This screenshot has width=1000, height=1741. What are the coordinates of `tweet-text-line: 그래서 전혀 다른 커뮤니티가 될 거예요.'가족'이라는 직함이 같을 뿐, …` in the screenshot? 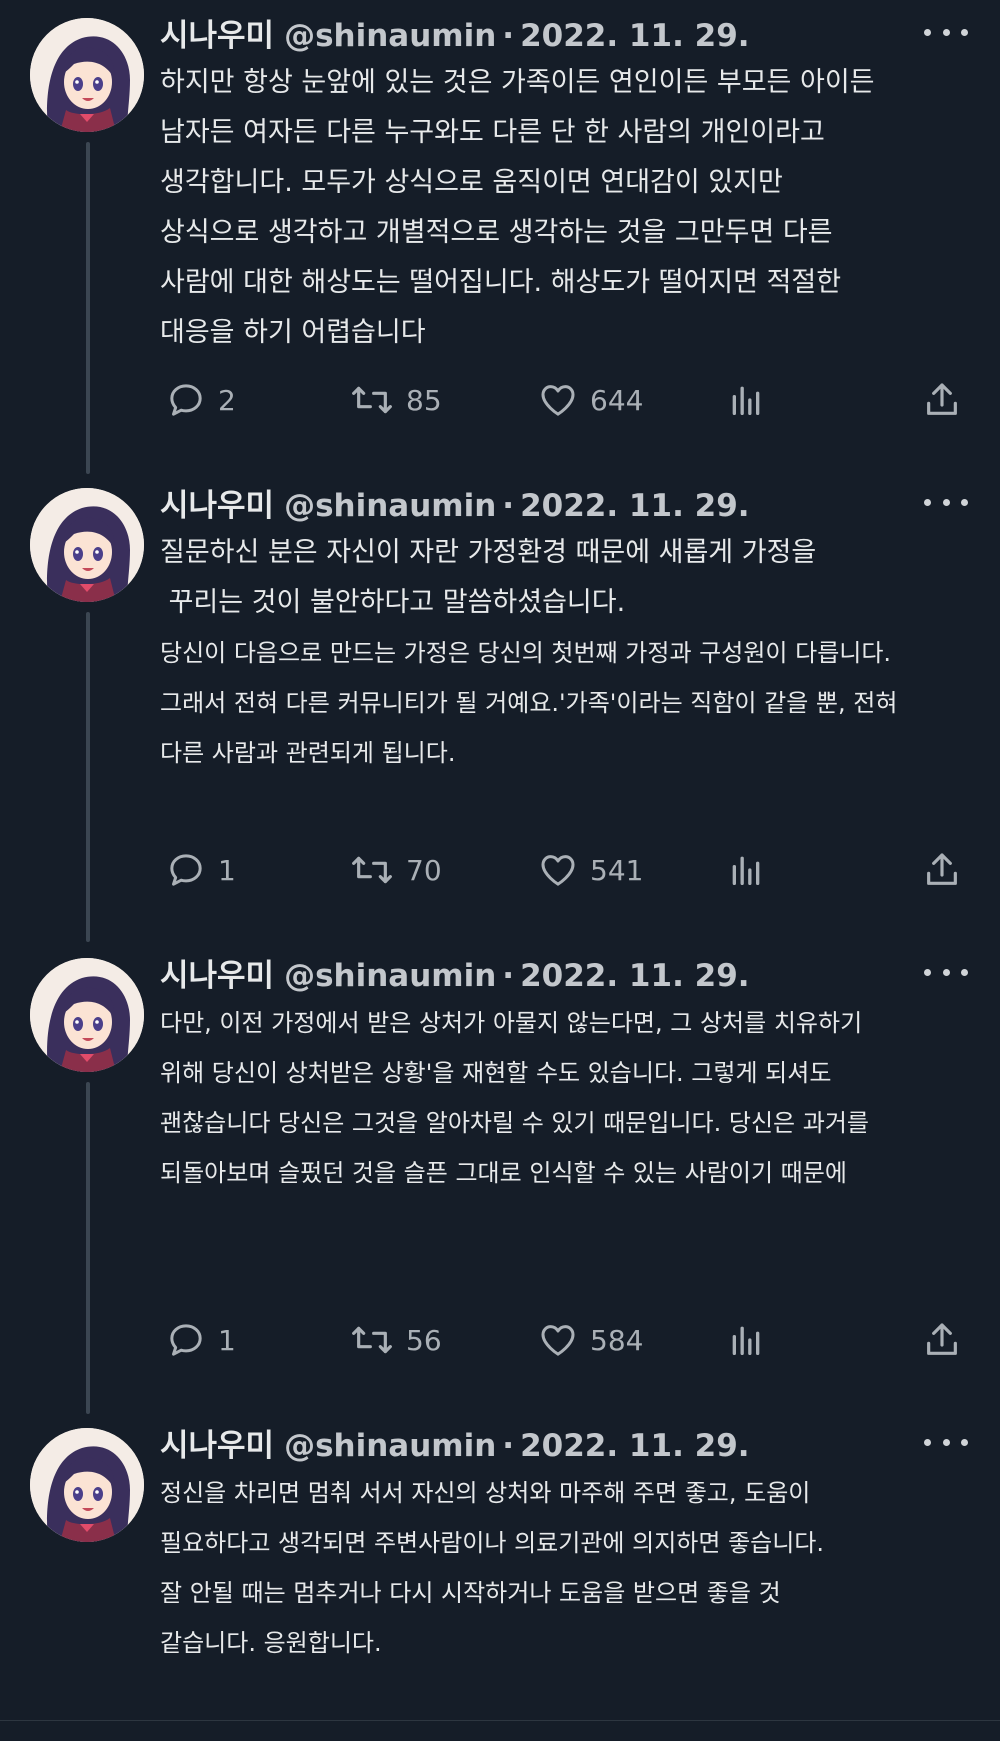 It's located at (529, 703).